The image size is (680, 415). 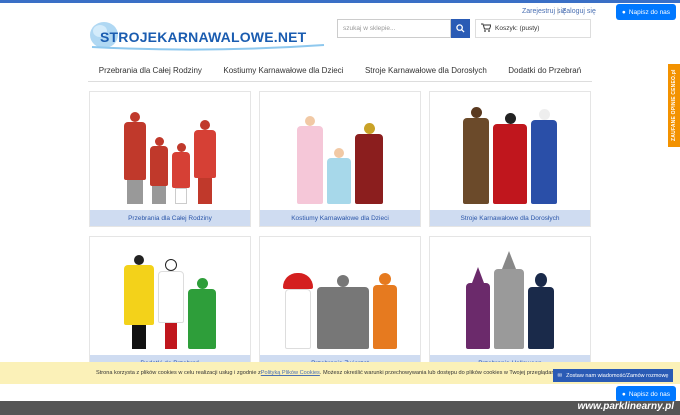 I want to click on category-card-4: Dodatki do Przebrań, so click(x=170, y=304).